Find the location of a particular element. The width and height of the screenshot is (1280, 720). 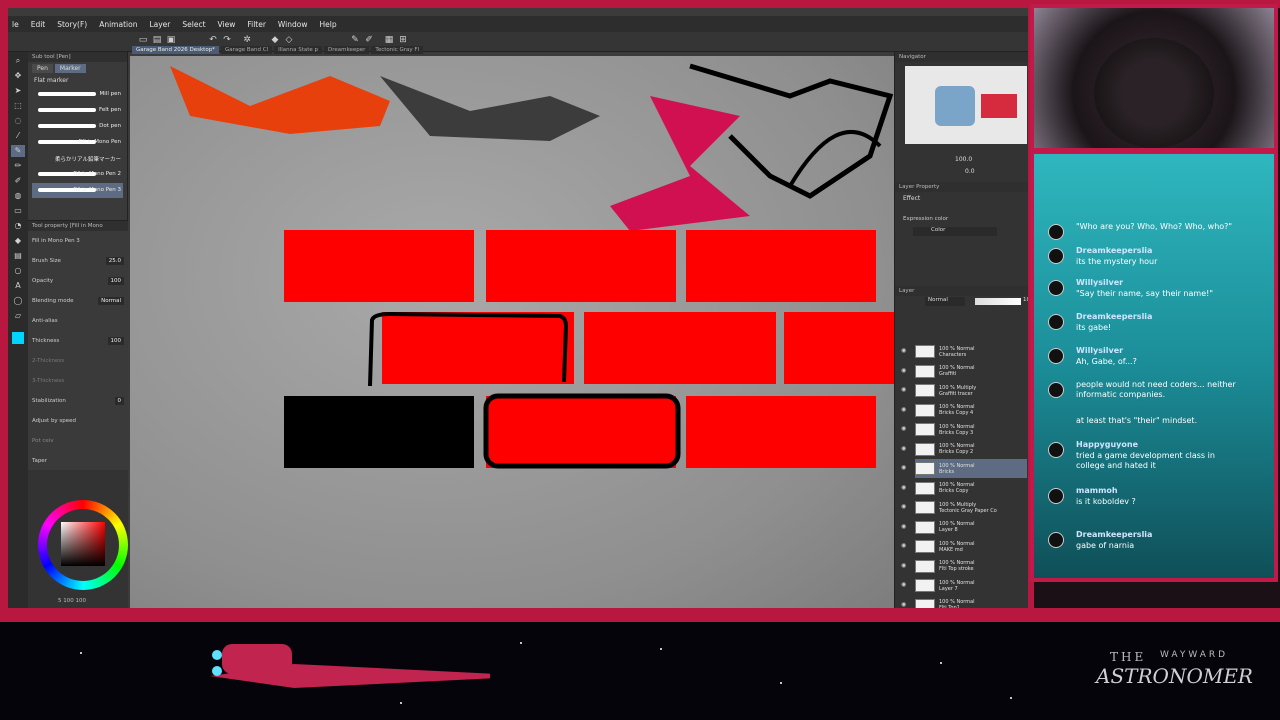

layer-row: ◉ 100 % Normal Bricks is located at coordinates (964, 468).